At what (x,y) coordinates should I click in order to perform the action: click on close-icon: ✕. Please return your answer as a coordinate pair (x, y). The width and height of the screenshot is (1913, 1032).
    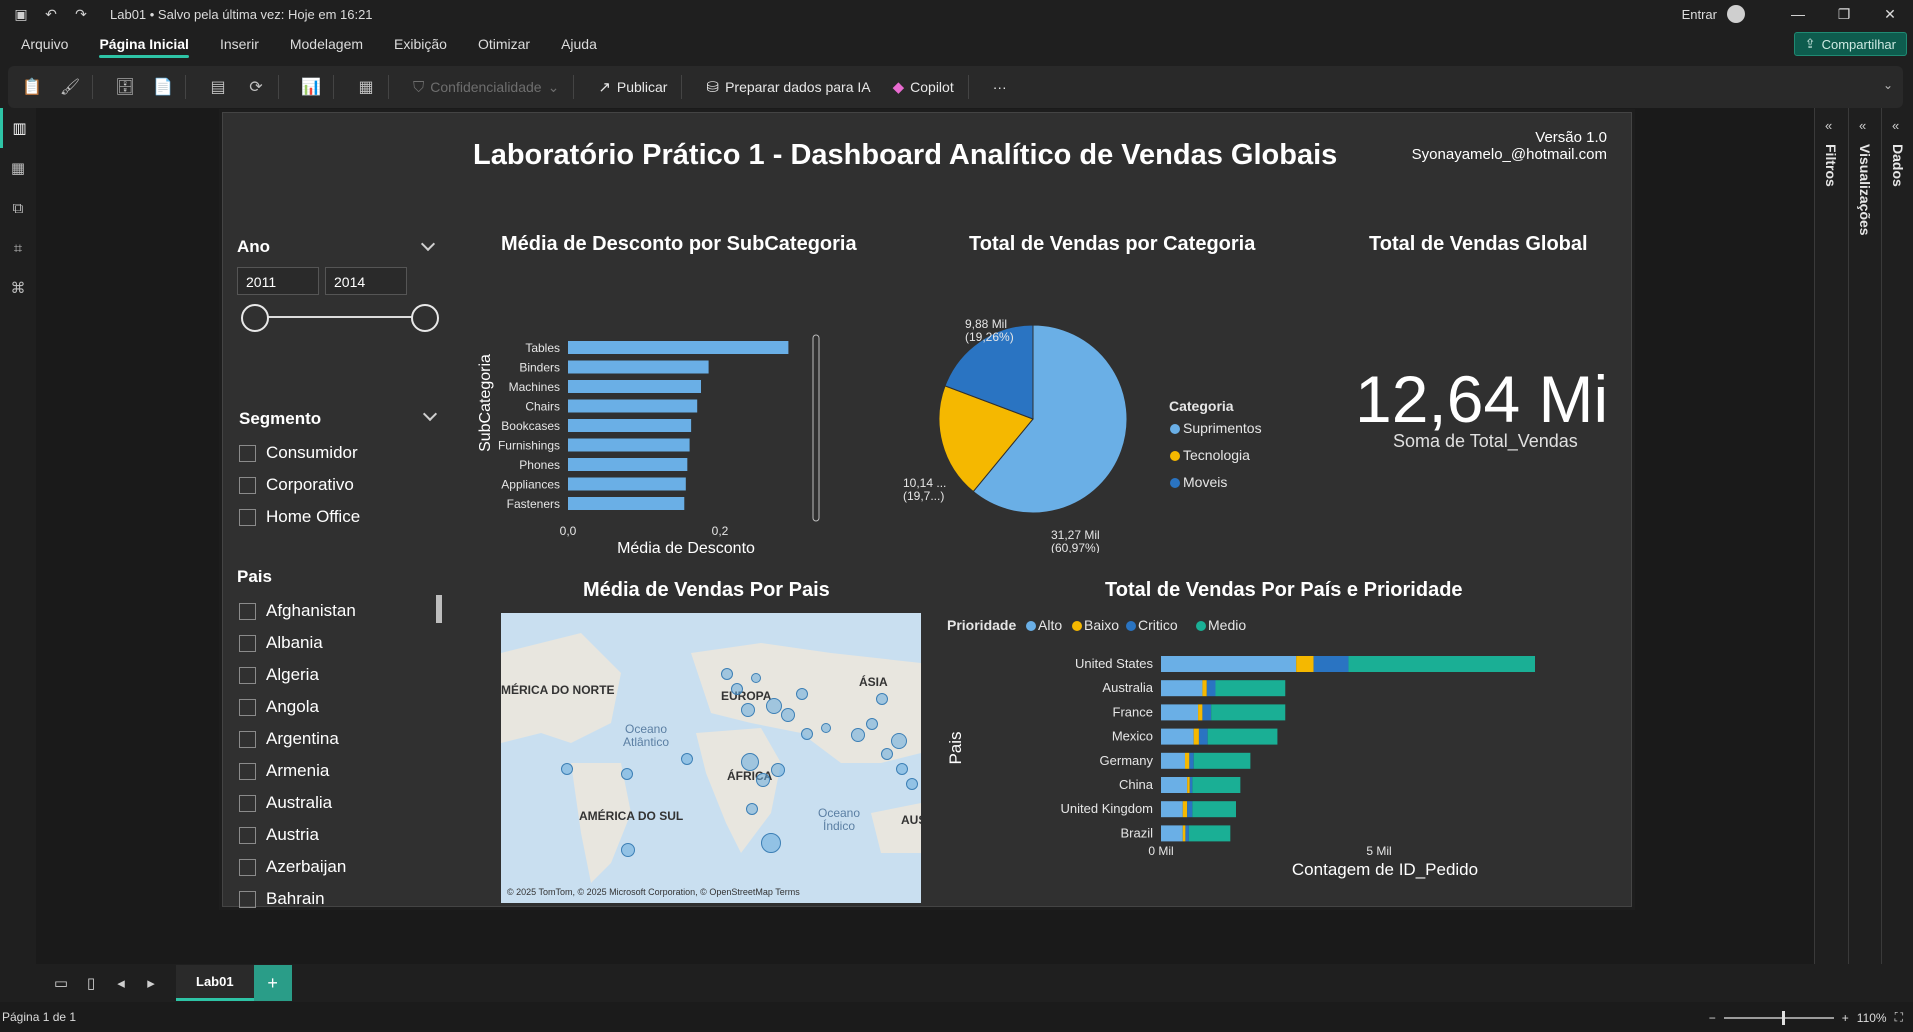
    Looking at the image, I should click on (1890, 14).